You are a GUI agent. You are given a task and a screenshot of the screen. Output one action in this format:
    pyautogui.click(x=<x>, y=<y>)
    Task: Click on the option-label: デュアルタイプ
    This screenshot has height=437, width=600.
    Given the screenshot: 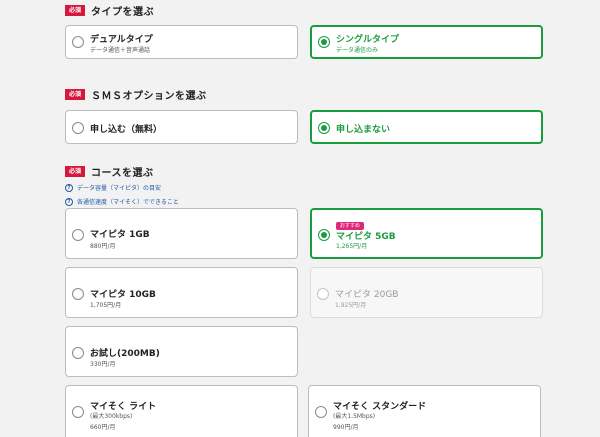 What is the action you would take?
    pyautogui.click(x=121, y=40)
    